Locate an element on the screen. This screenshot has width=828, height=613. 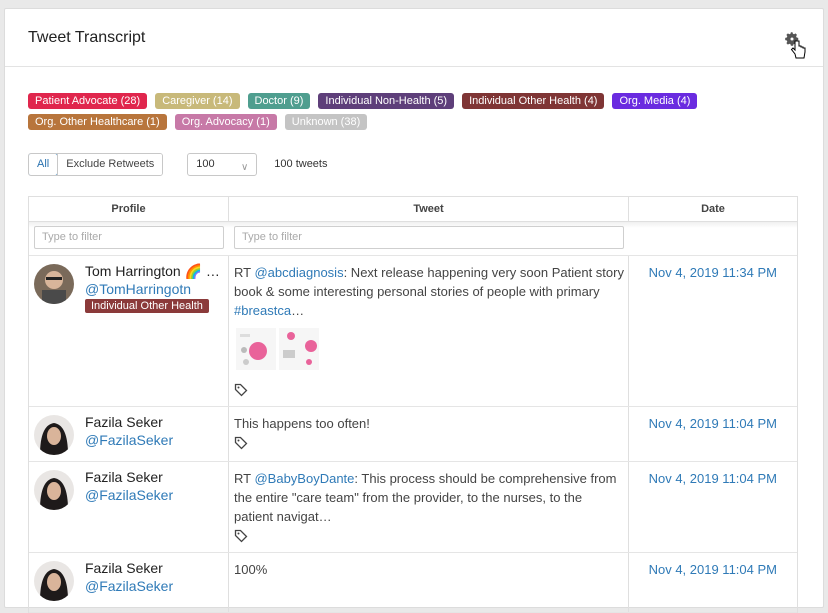
category-badge: Caregiver (14) is located at coordinates (197, 101).